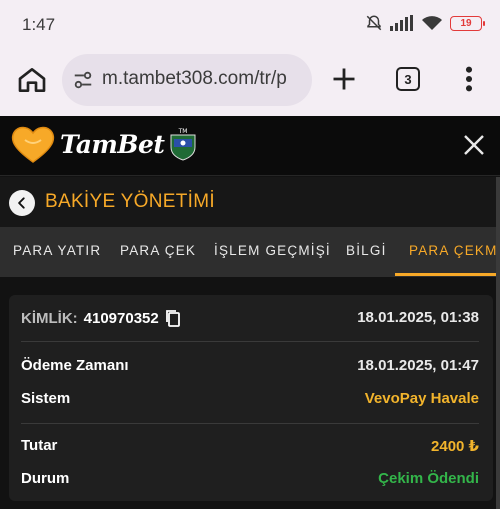  Describe the element at coordinates (250, 319) in the screenshot. I see `card-header-row: KİMLİK: 410970352 18.01.2025, 01:38` at that location.